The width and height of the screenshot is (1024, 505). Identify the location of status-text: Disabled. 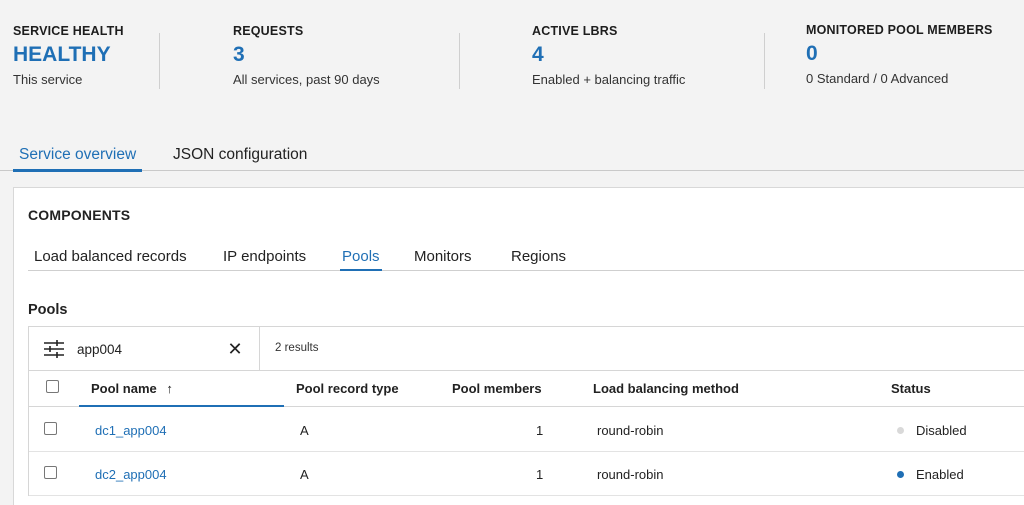
(941, 430).